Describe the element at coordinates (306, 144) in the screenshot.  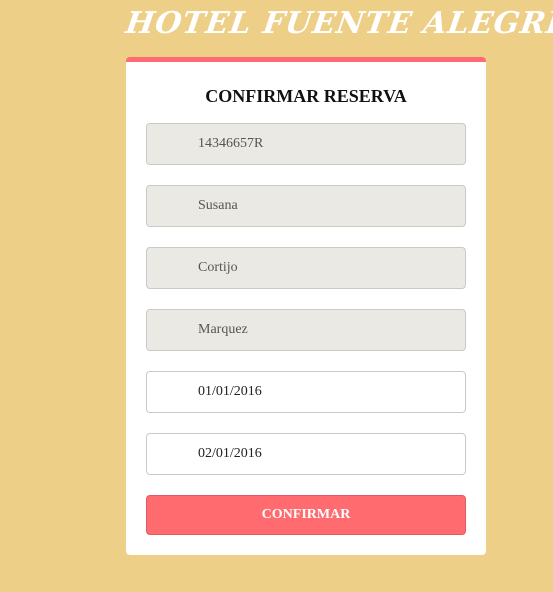
I see `dni-field` at that location.